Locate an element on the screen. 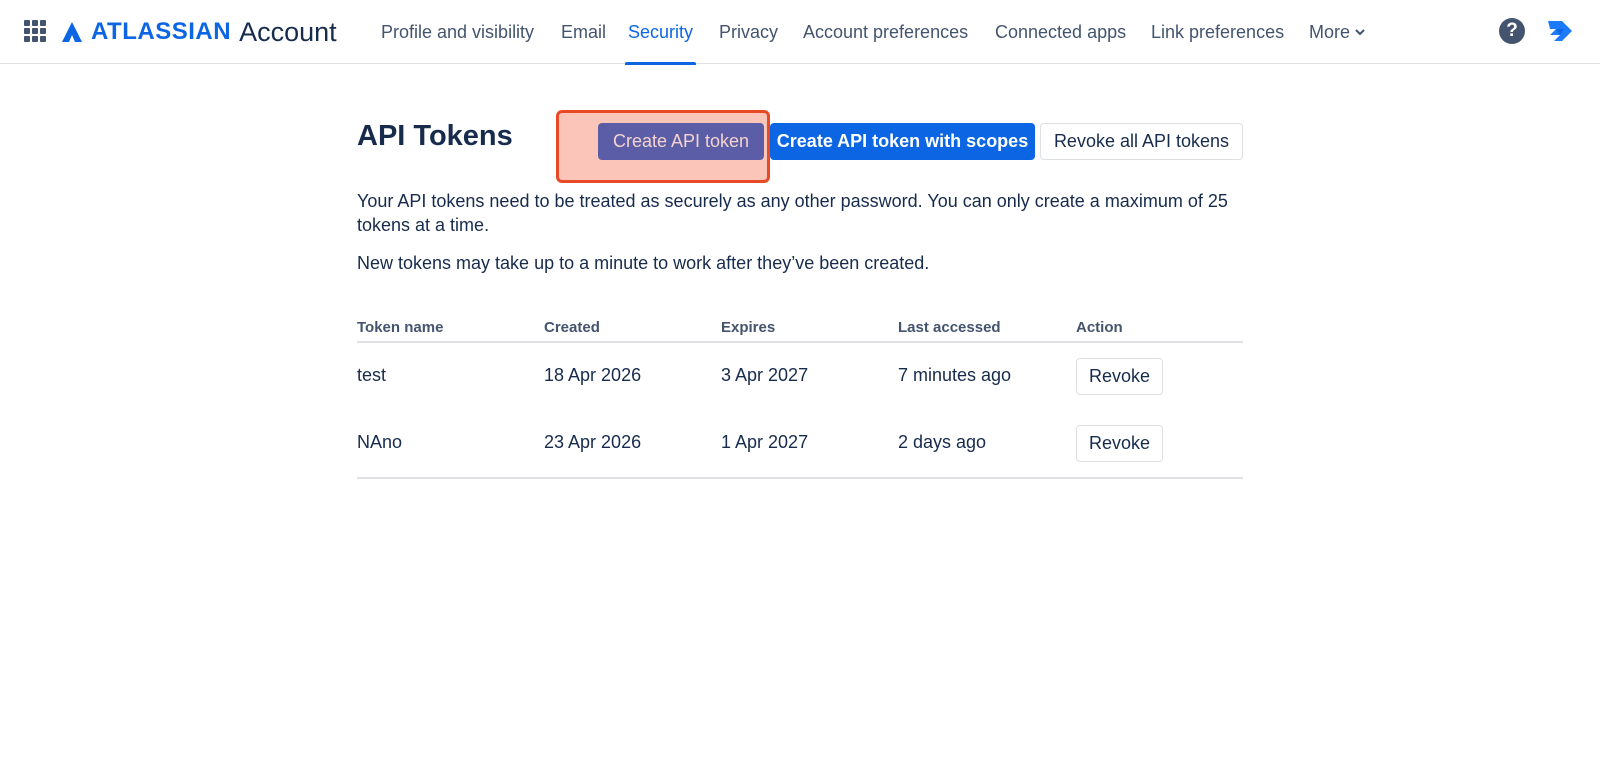 The image size is (1600, 777). create-api-token-with-scopes-button: Create API token with scopes is located at coordinates (902, 141).